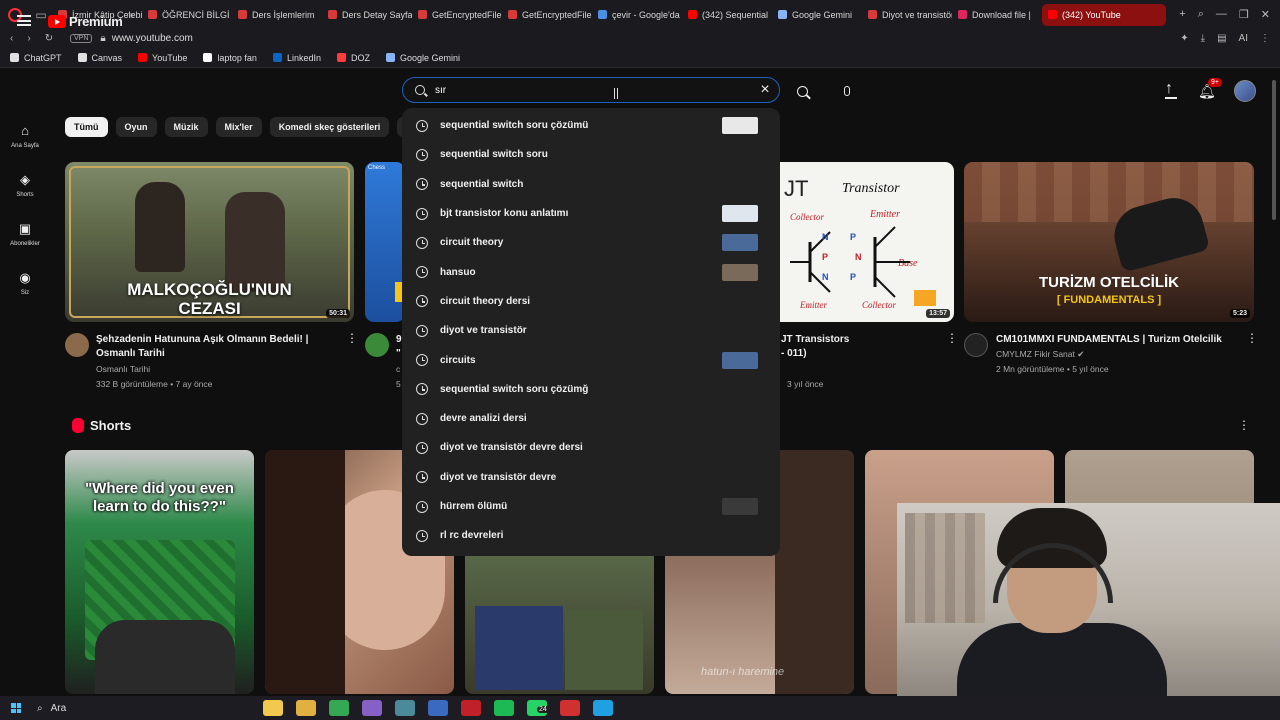 This screenshot has width=1280, height=720. What do you see at coordinates (856, 347) in the screenshot?
I see `video-title: JT Transistors - 011)` at bounding box center [856, 347].